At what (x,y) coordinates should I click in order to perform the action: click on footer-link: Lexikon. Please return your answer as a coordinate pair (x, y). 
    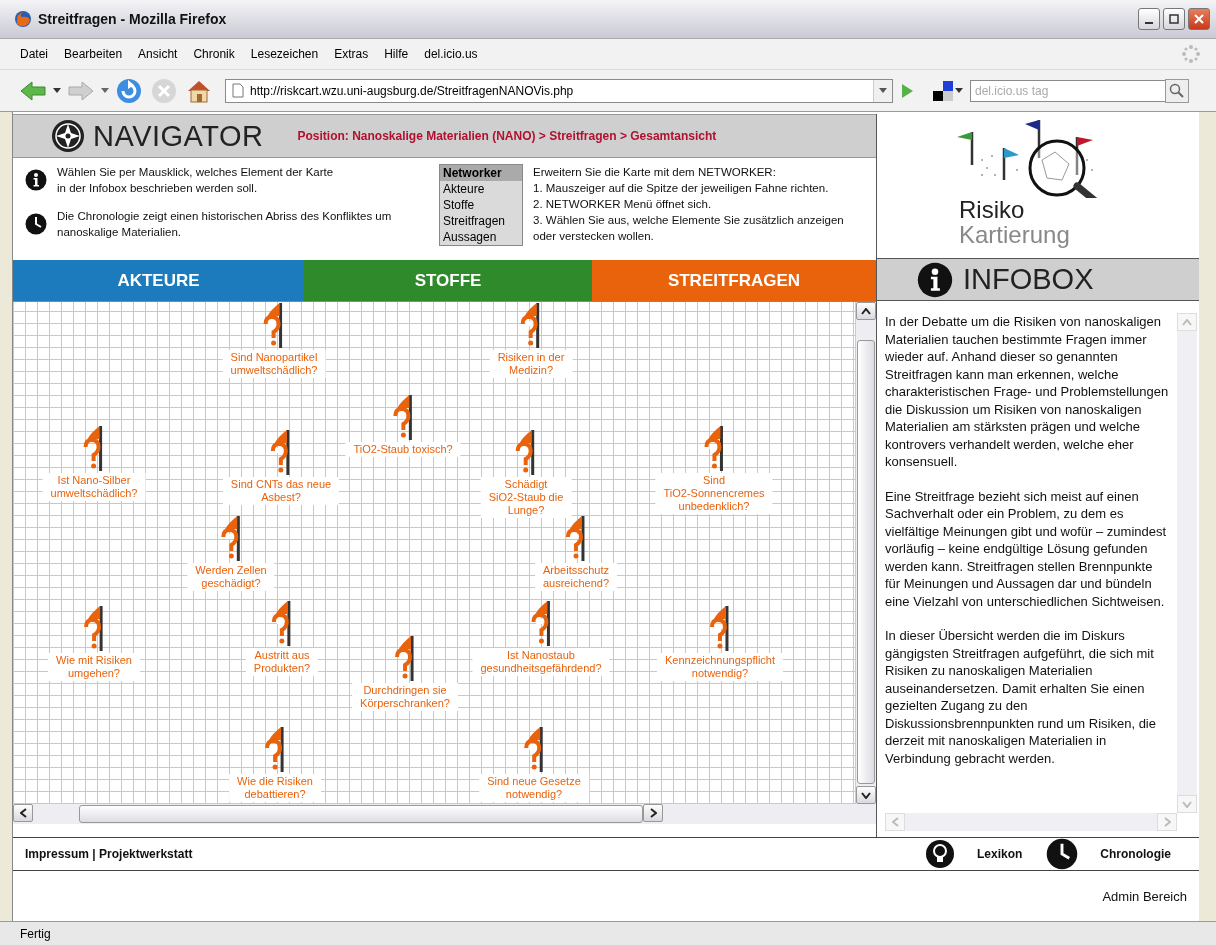
    Looking at the image, I should click on (973, 854).